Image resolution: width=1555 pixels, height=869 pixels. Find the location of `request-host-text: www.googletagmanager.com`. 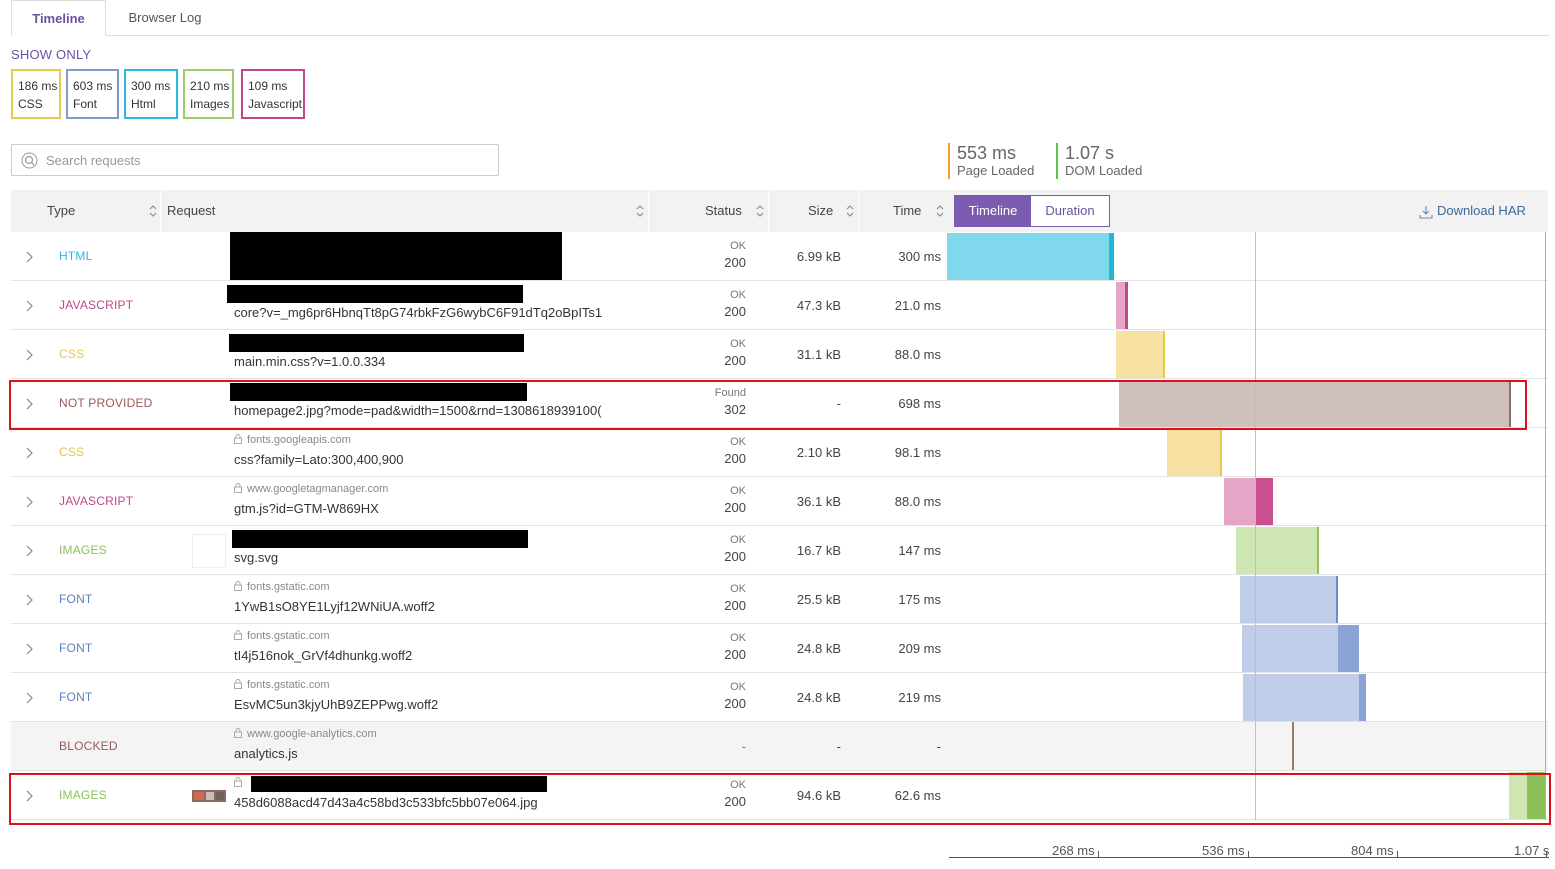

request-host-text: www.googletagmanager.com is located at coordinates (318, 489).